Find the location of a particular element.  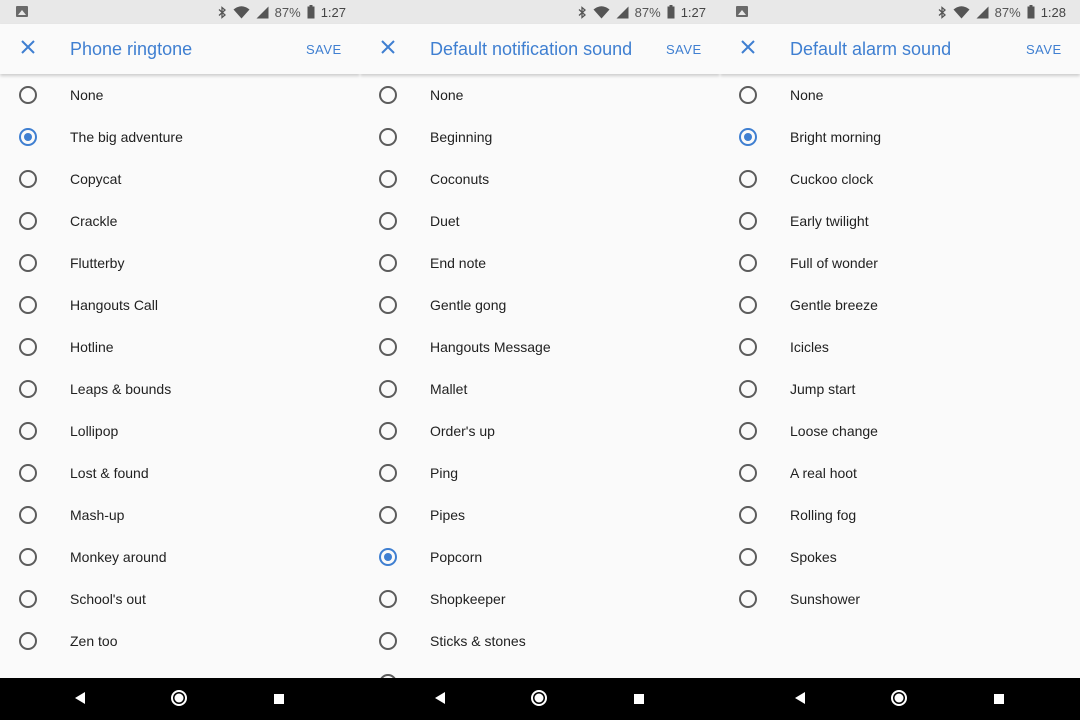

list-item: Ping is located at coordinates (540, 473).